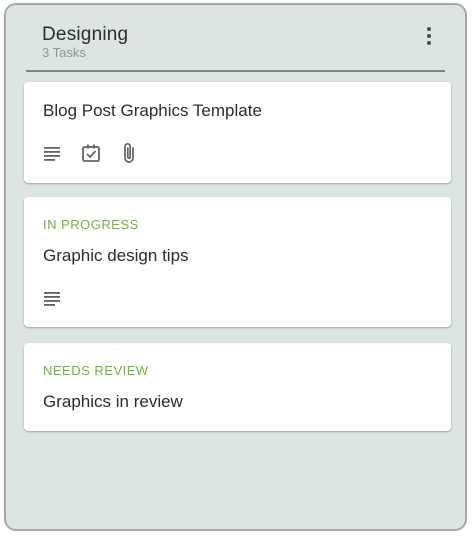 The image size is (474, 537). I want to click on task-title: Graphics in review, so click(113, 401).